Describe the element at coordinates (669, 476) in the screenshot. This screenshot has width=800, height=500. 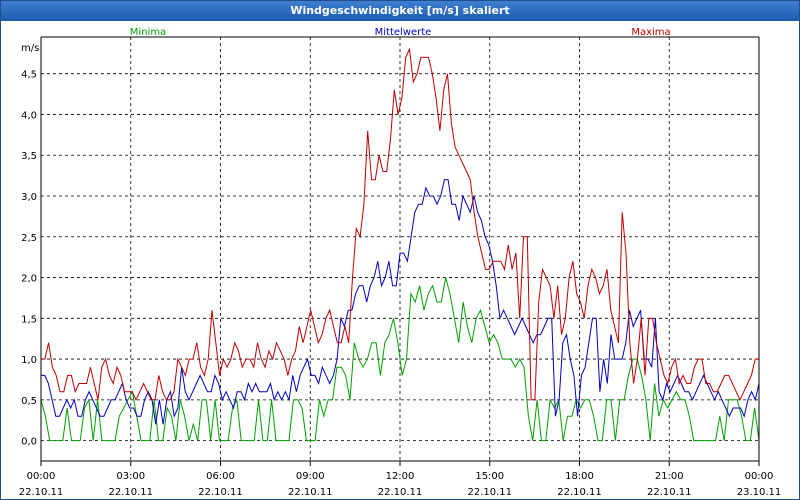
I see `x-tick-time: 21:00` at that location.